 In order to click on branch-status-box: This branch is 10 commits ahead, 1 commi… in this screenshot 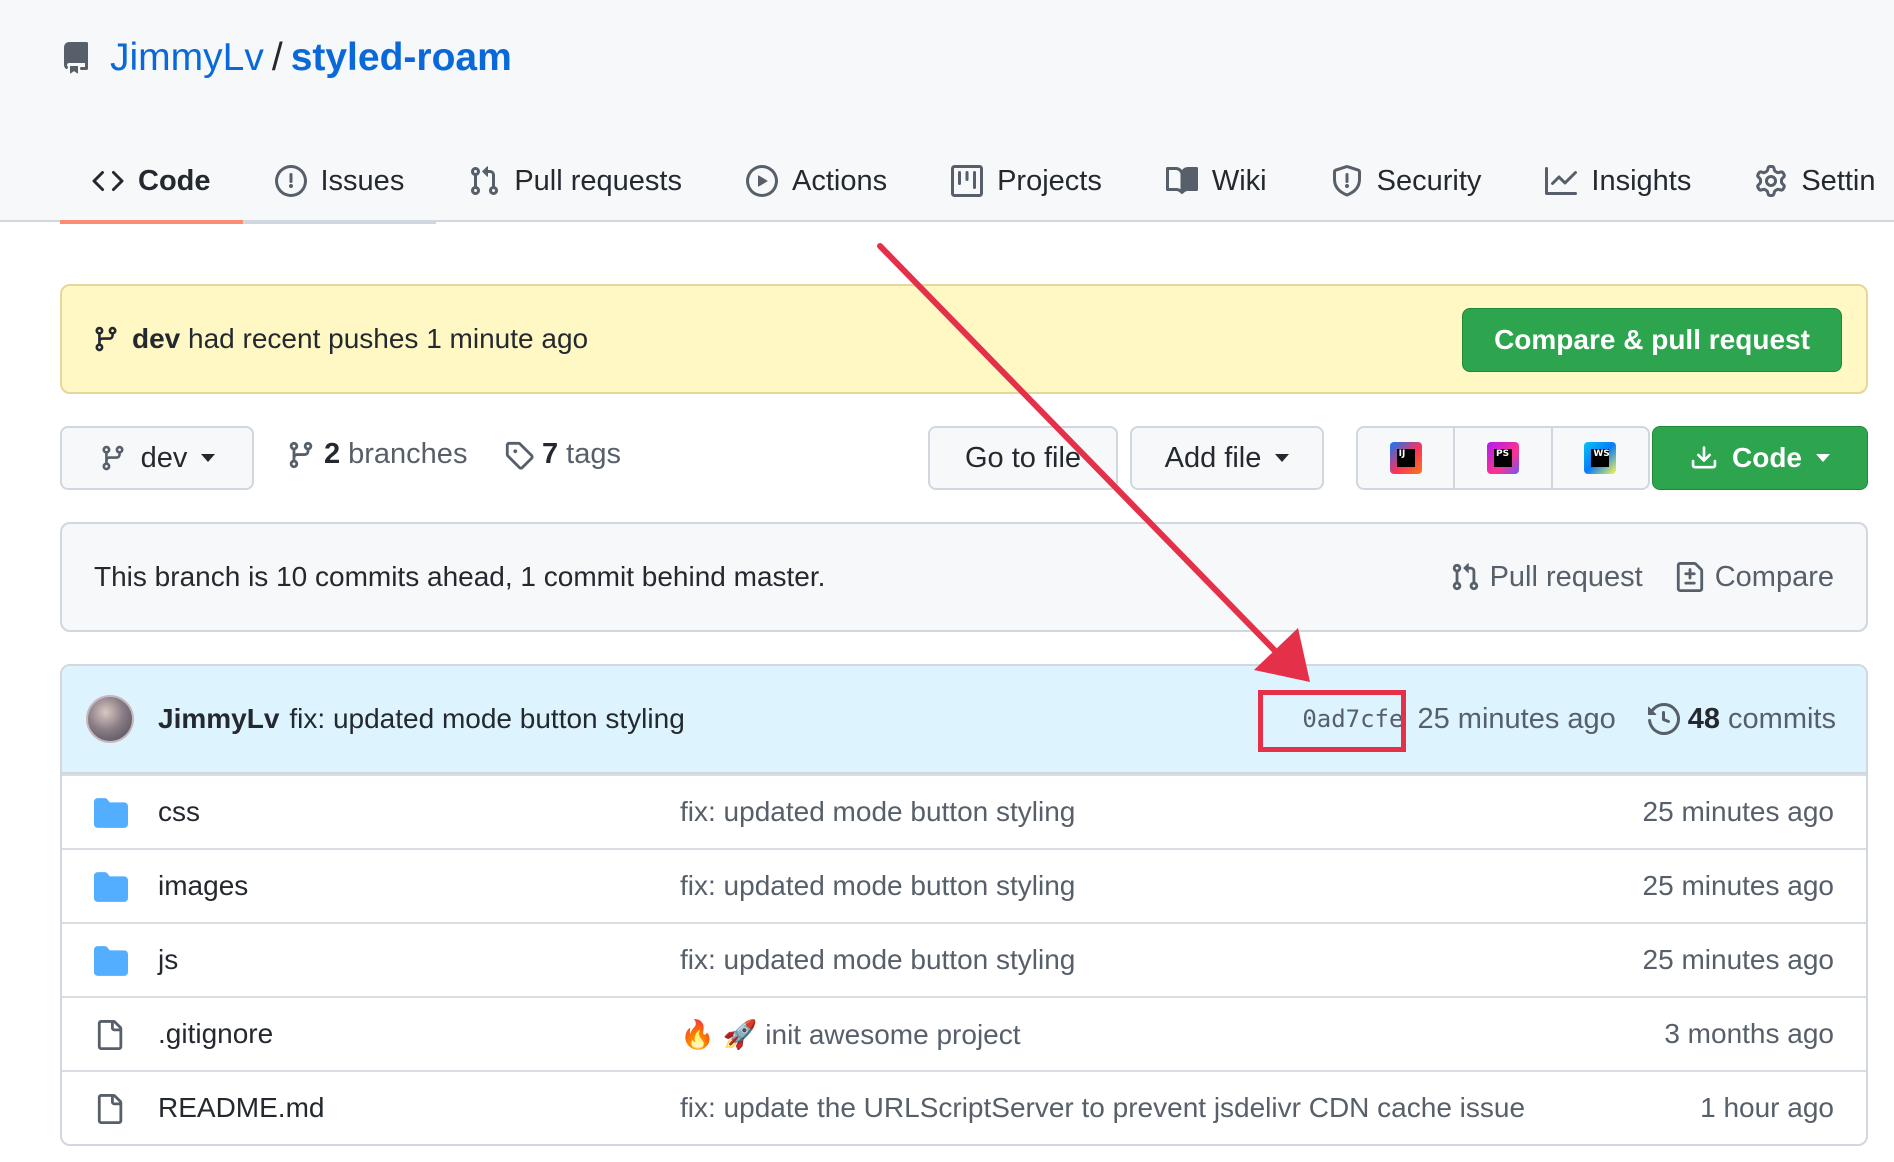, I will do `click(964, 577)`.